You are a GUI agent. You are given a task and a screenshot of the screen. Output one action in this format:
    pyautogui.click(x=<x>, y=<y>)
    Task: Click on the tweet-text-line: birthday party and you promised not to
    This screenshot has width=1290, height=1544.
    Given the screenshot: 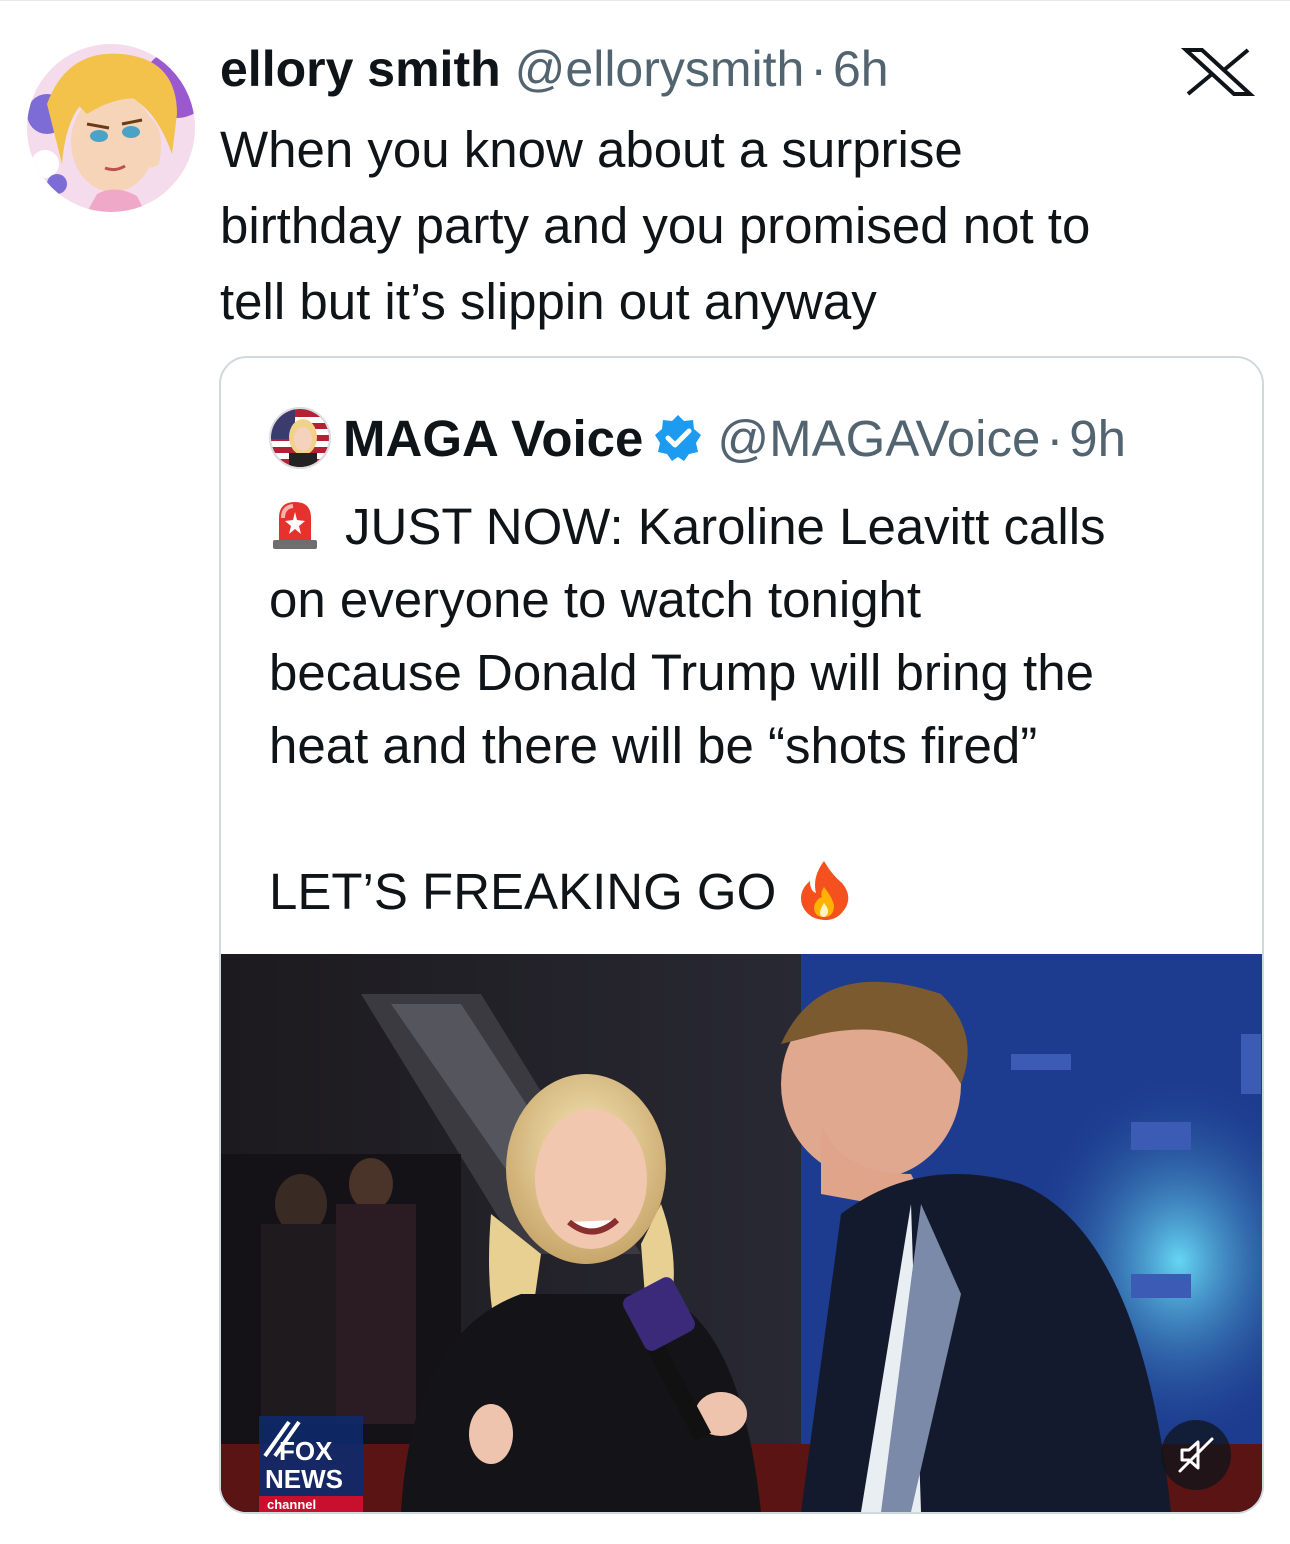 What is the action you would take?
    pyautogui.click(x=655, y=225)
    